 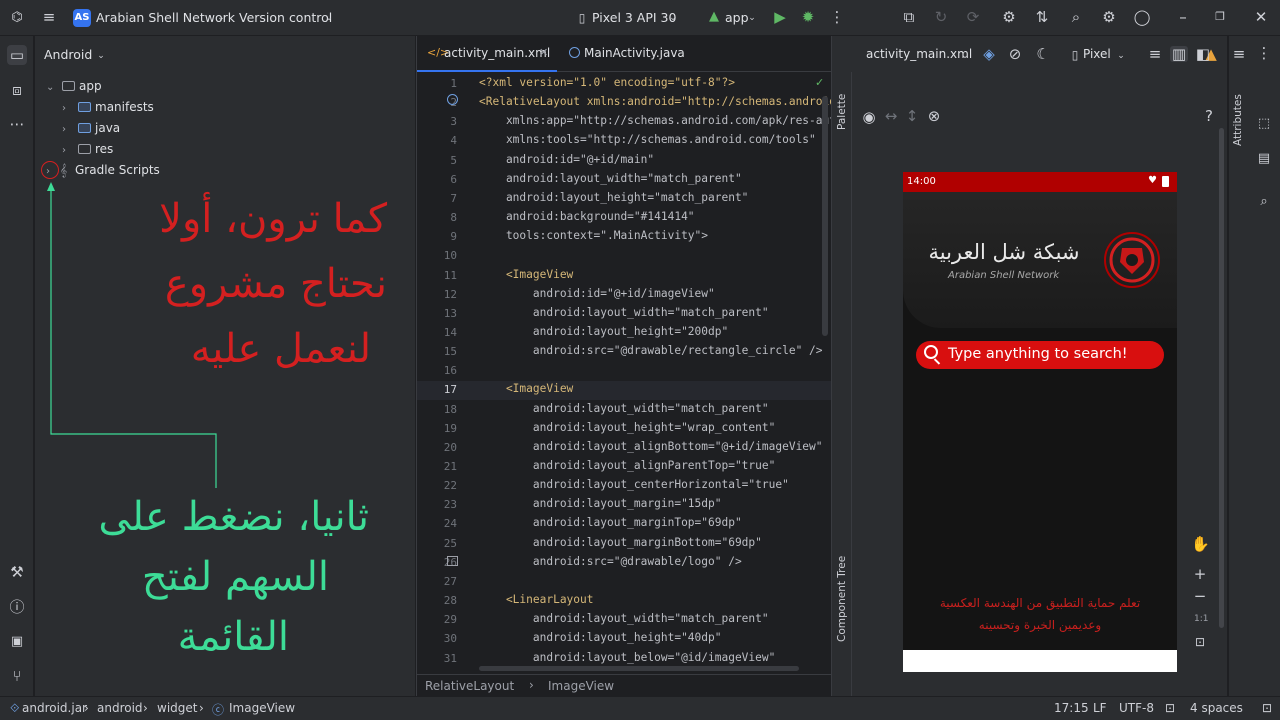 I want to click on status-path-subpackage: widget, so click(x=177, y=708).